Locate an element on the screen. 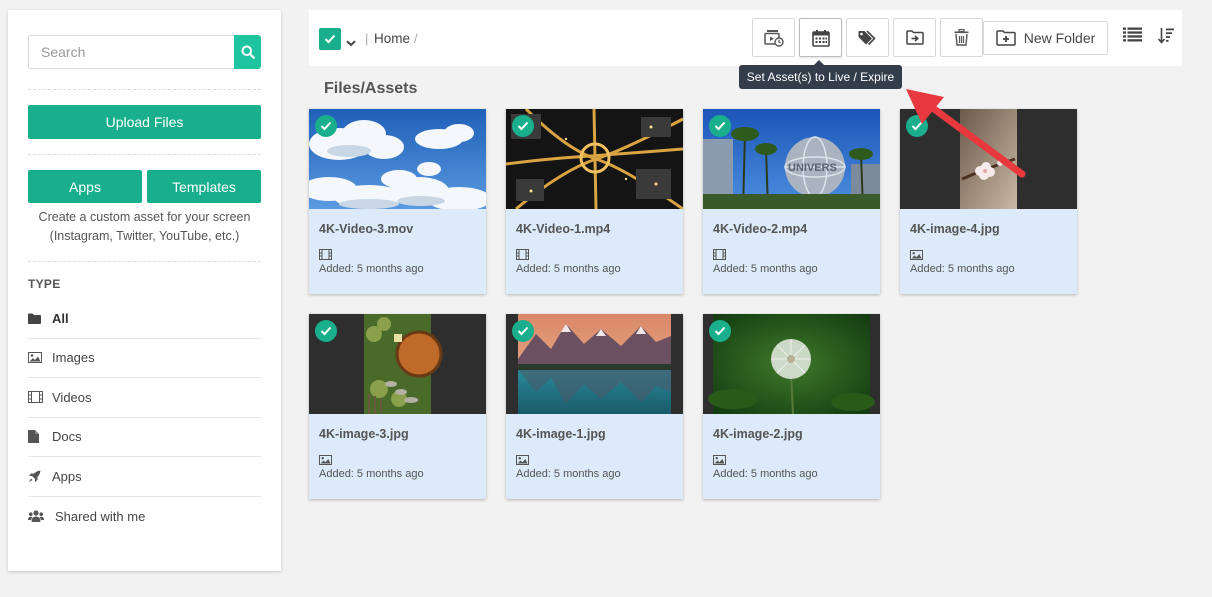 Image resolution: width=1212 pixels, height=597 pixels. search-icon is located at coordinates (248, 52).